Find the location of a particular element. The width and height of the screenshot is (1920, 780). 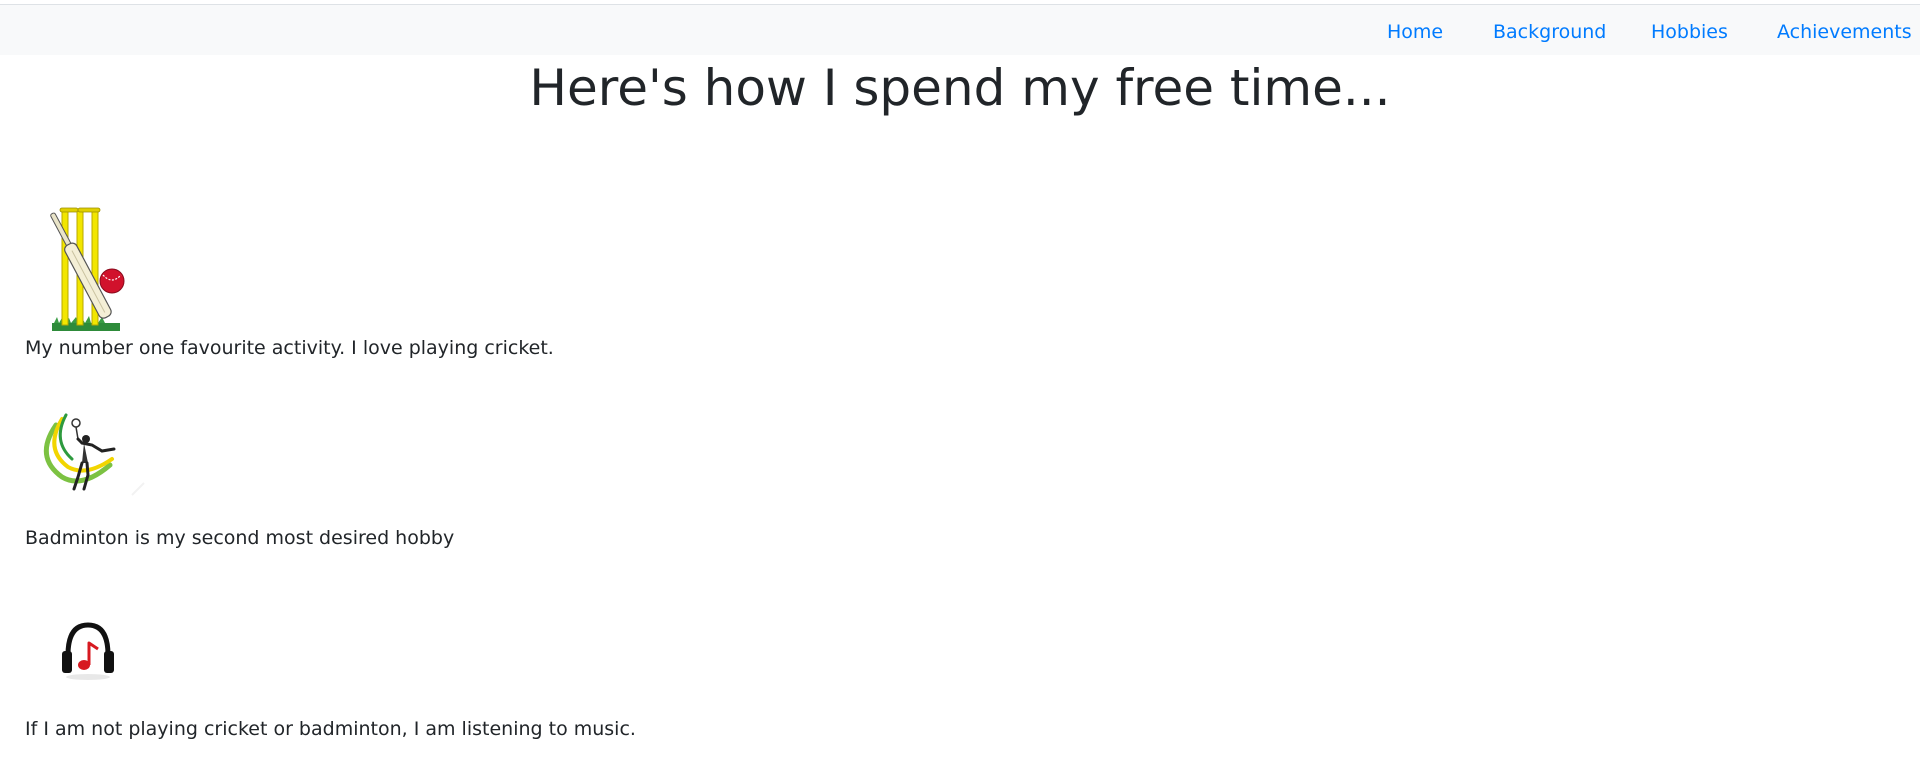

cricket-icon is located at coordinates (87, 269).